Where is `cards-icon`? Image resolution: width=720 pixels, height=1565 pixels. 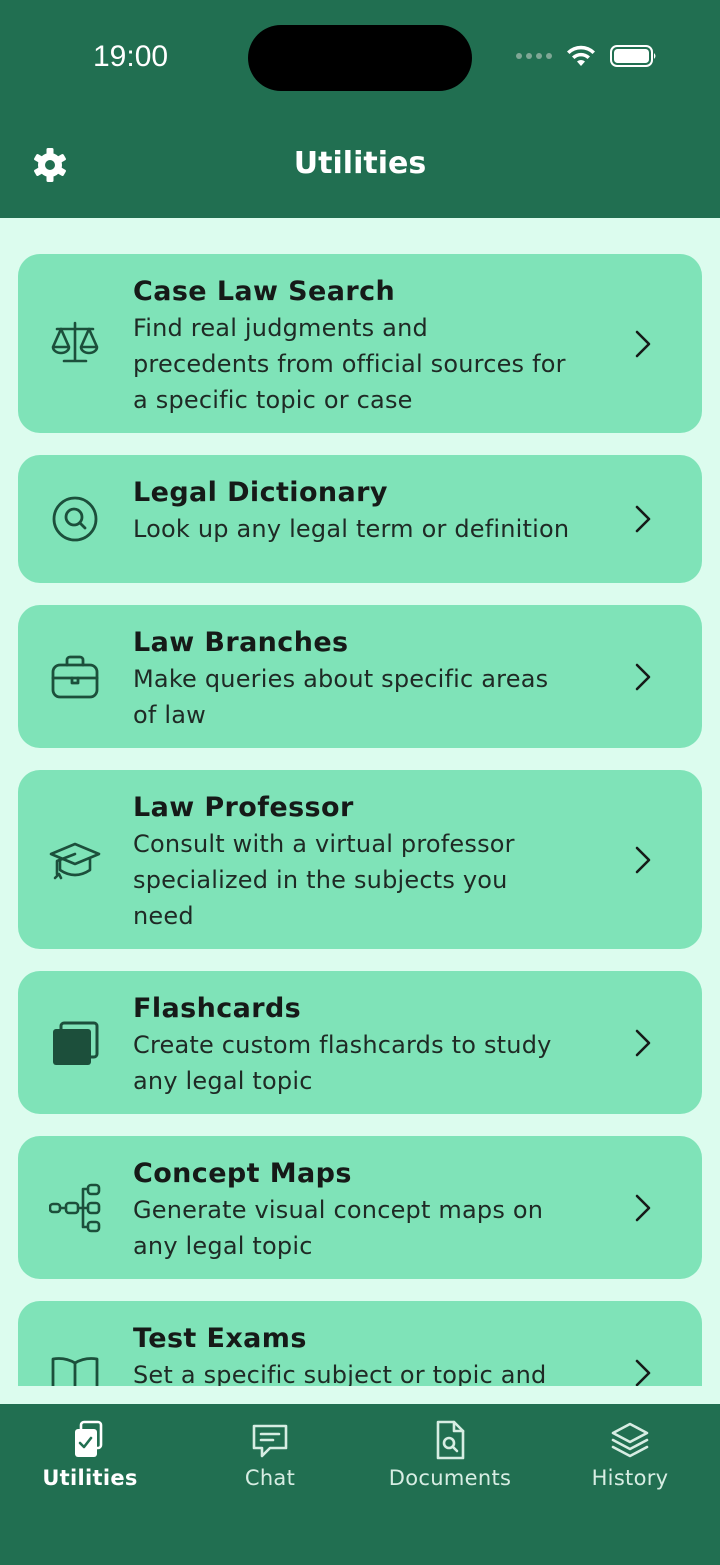
cards-icon is located at coordinates (75, 1043).